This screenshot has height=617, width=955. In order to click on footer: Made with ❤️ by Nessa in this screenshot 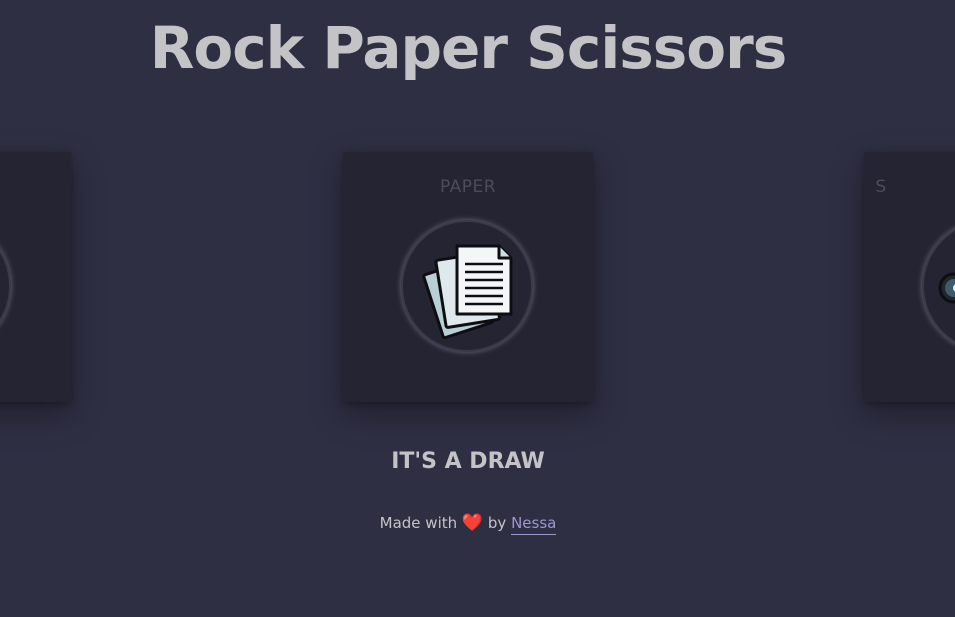, I will do `click(468, 524)`.